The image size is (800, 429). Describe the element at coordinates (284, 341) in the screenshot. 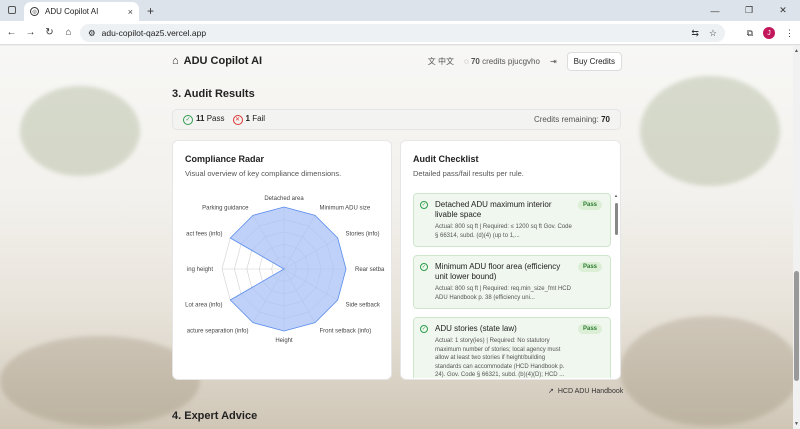

I see `radar-axis-label: Height` at that location.